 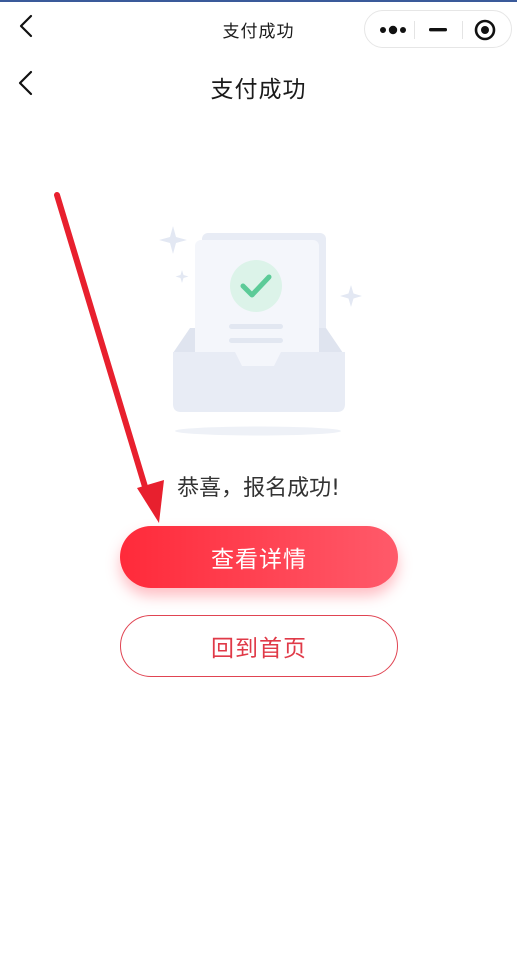 I want to click on success-message: 恭喜，报名成功!, so click(x=258, y=488).